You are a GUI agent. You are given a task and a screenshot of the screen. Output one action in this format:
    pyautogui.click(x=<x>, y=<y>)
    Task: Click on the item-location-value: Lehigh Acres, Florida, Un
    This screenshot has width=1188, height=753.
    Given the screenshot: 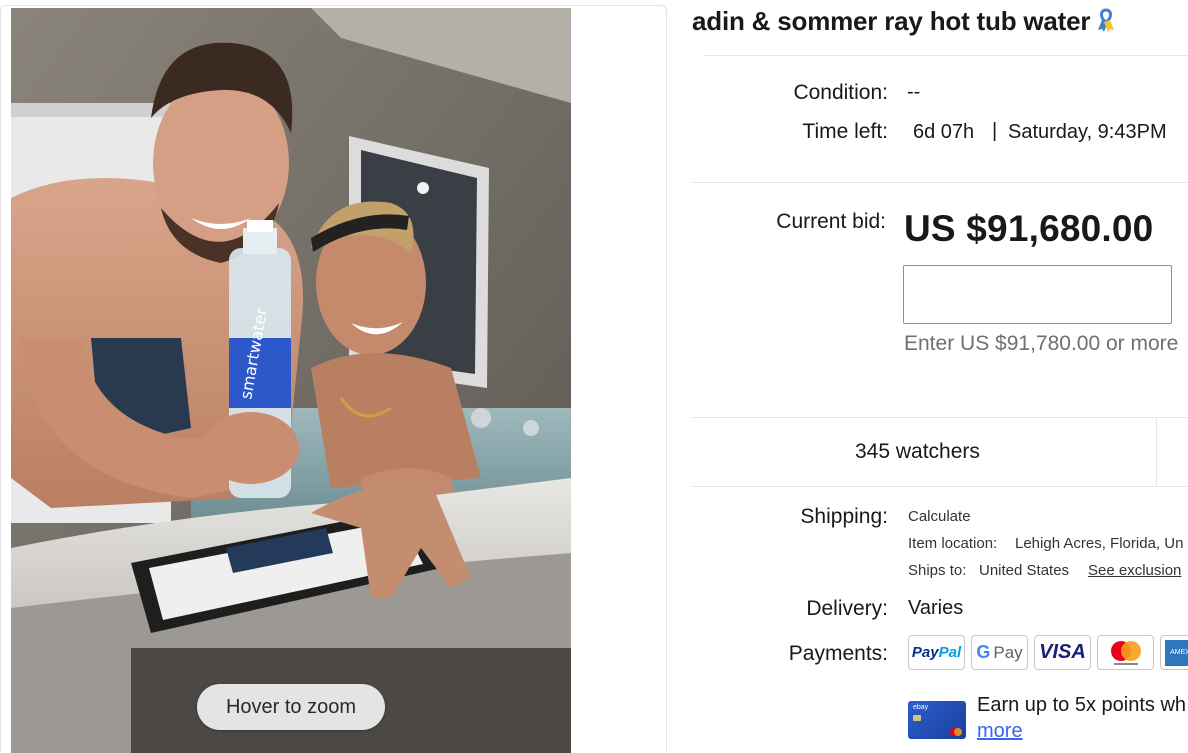 What is the action you would take?
    pyautogui.click(x=1099, y=543)
    